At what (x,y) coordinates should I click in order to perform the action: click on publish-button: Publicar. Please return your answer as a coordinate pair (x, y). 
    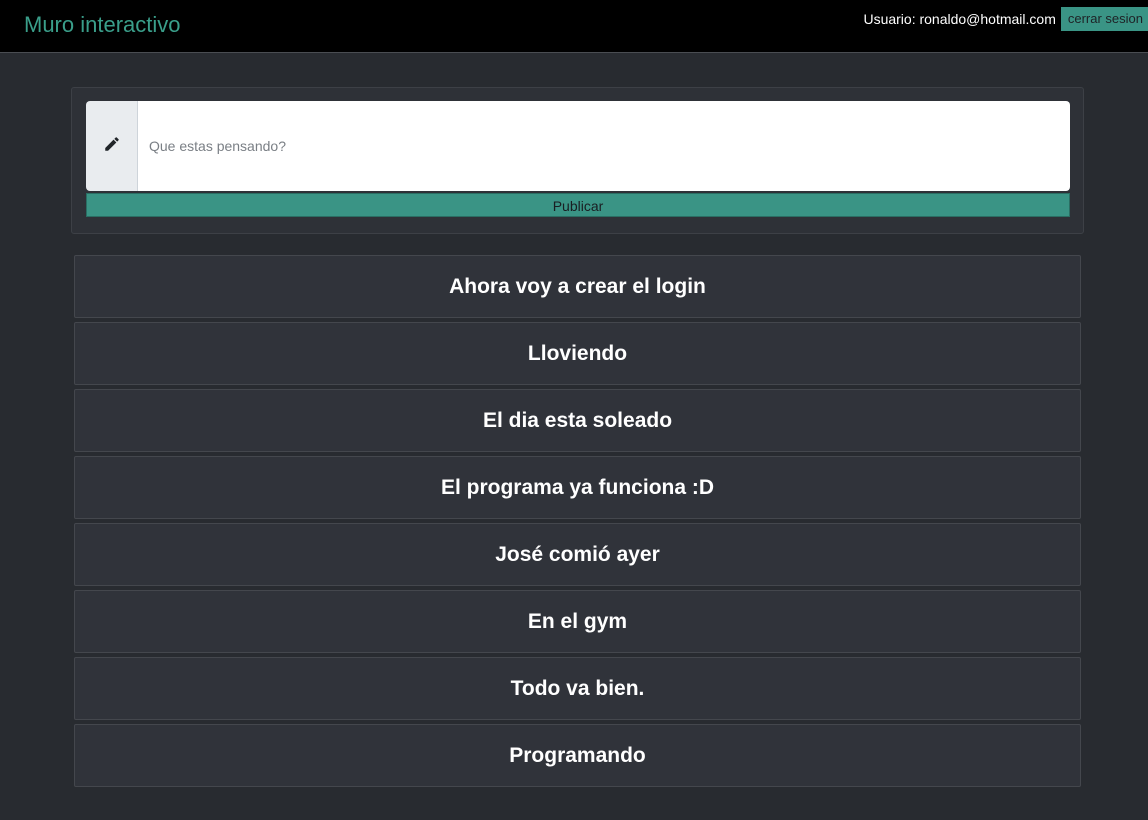
    Looking at the image, I should click on (578, 205).